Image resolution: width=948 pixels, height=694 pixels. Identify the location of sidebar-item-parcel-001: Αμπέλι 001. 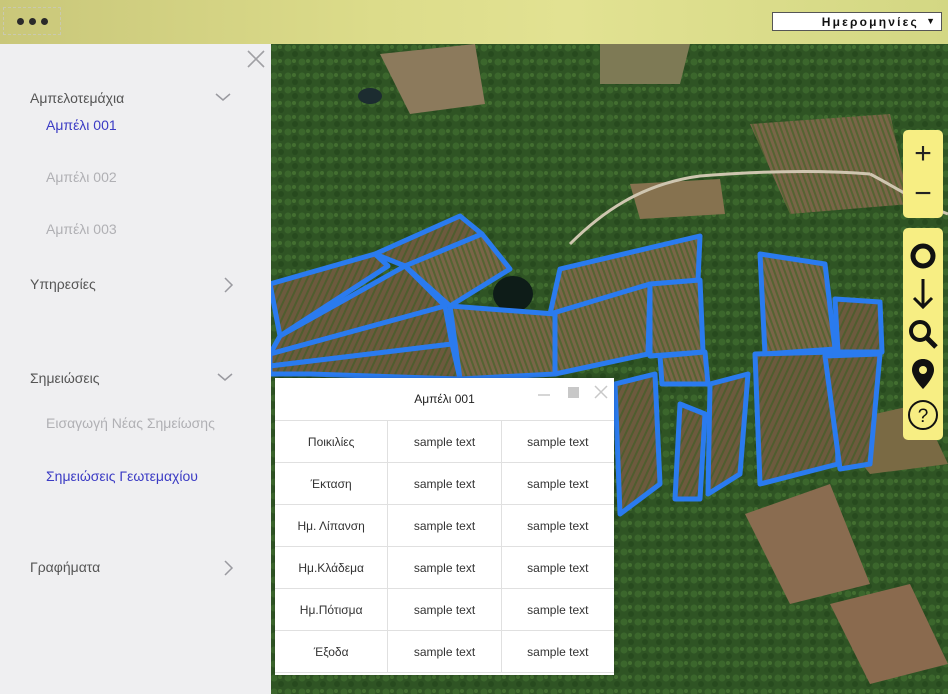
(81, 125).